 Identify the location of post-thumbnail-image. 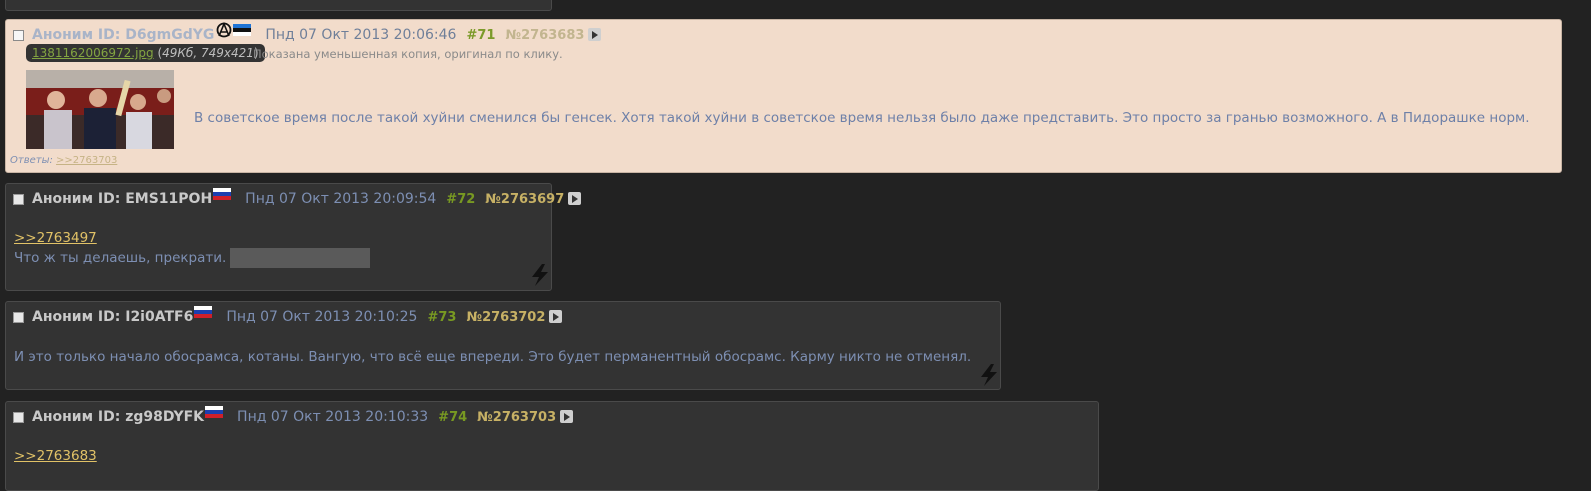
(100, 109).